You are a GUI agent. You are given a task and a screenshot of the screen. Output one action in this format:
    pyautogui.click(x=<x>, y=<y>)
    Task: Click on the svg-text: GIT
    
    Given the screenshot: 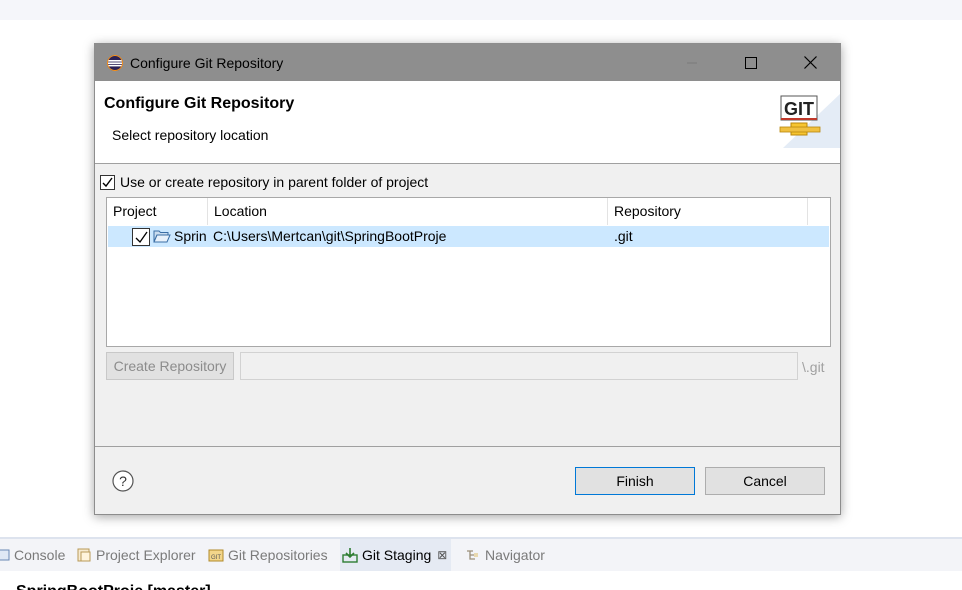 What is the action you would take?
    pyautogui.click(x=216, y=558)
    